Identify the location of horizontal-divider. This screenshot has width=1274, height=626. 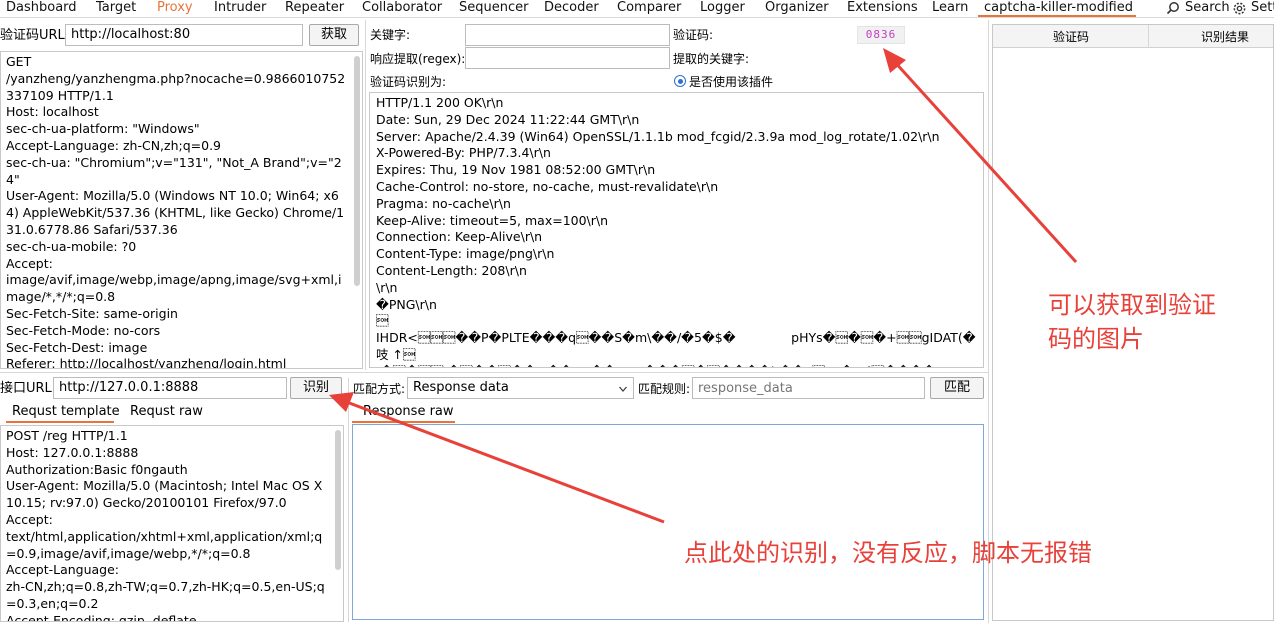
(494, 372).